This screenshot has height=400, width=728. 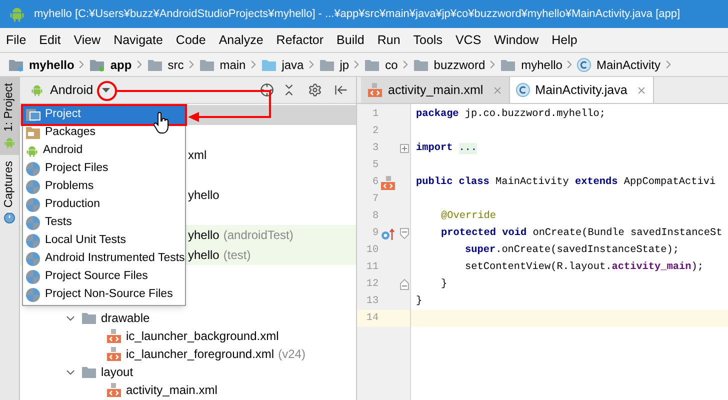 What do you see at coordinates (200, 354) in the screenshot?
I see `tree-item: ic_launcher_foreground.xml` at bounding box center [200, 354].